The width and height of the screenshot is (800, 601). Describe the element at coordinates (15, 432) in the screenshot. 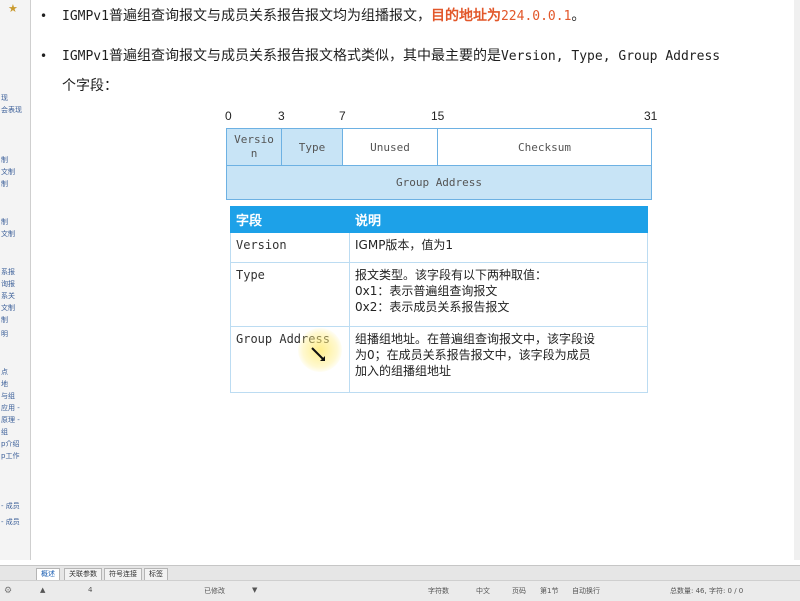

I see `outline-item: 组` at that location.